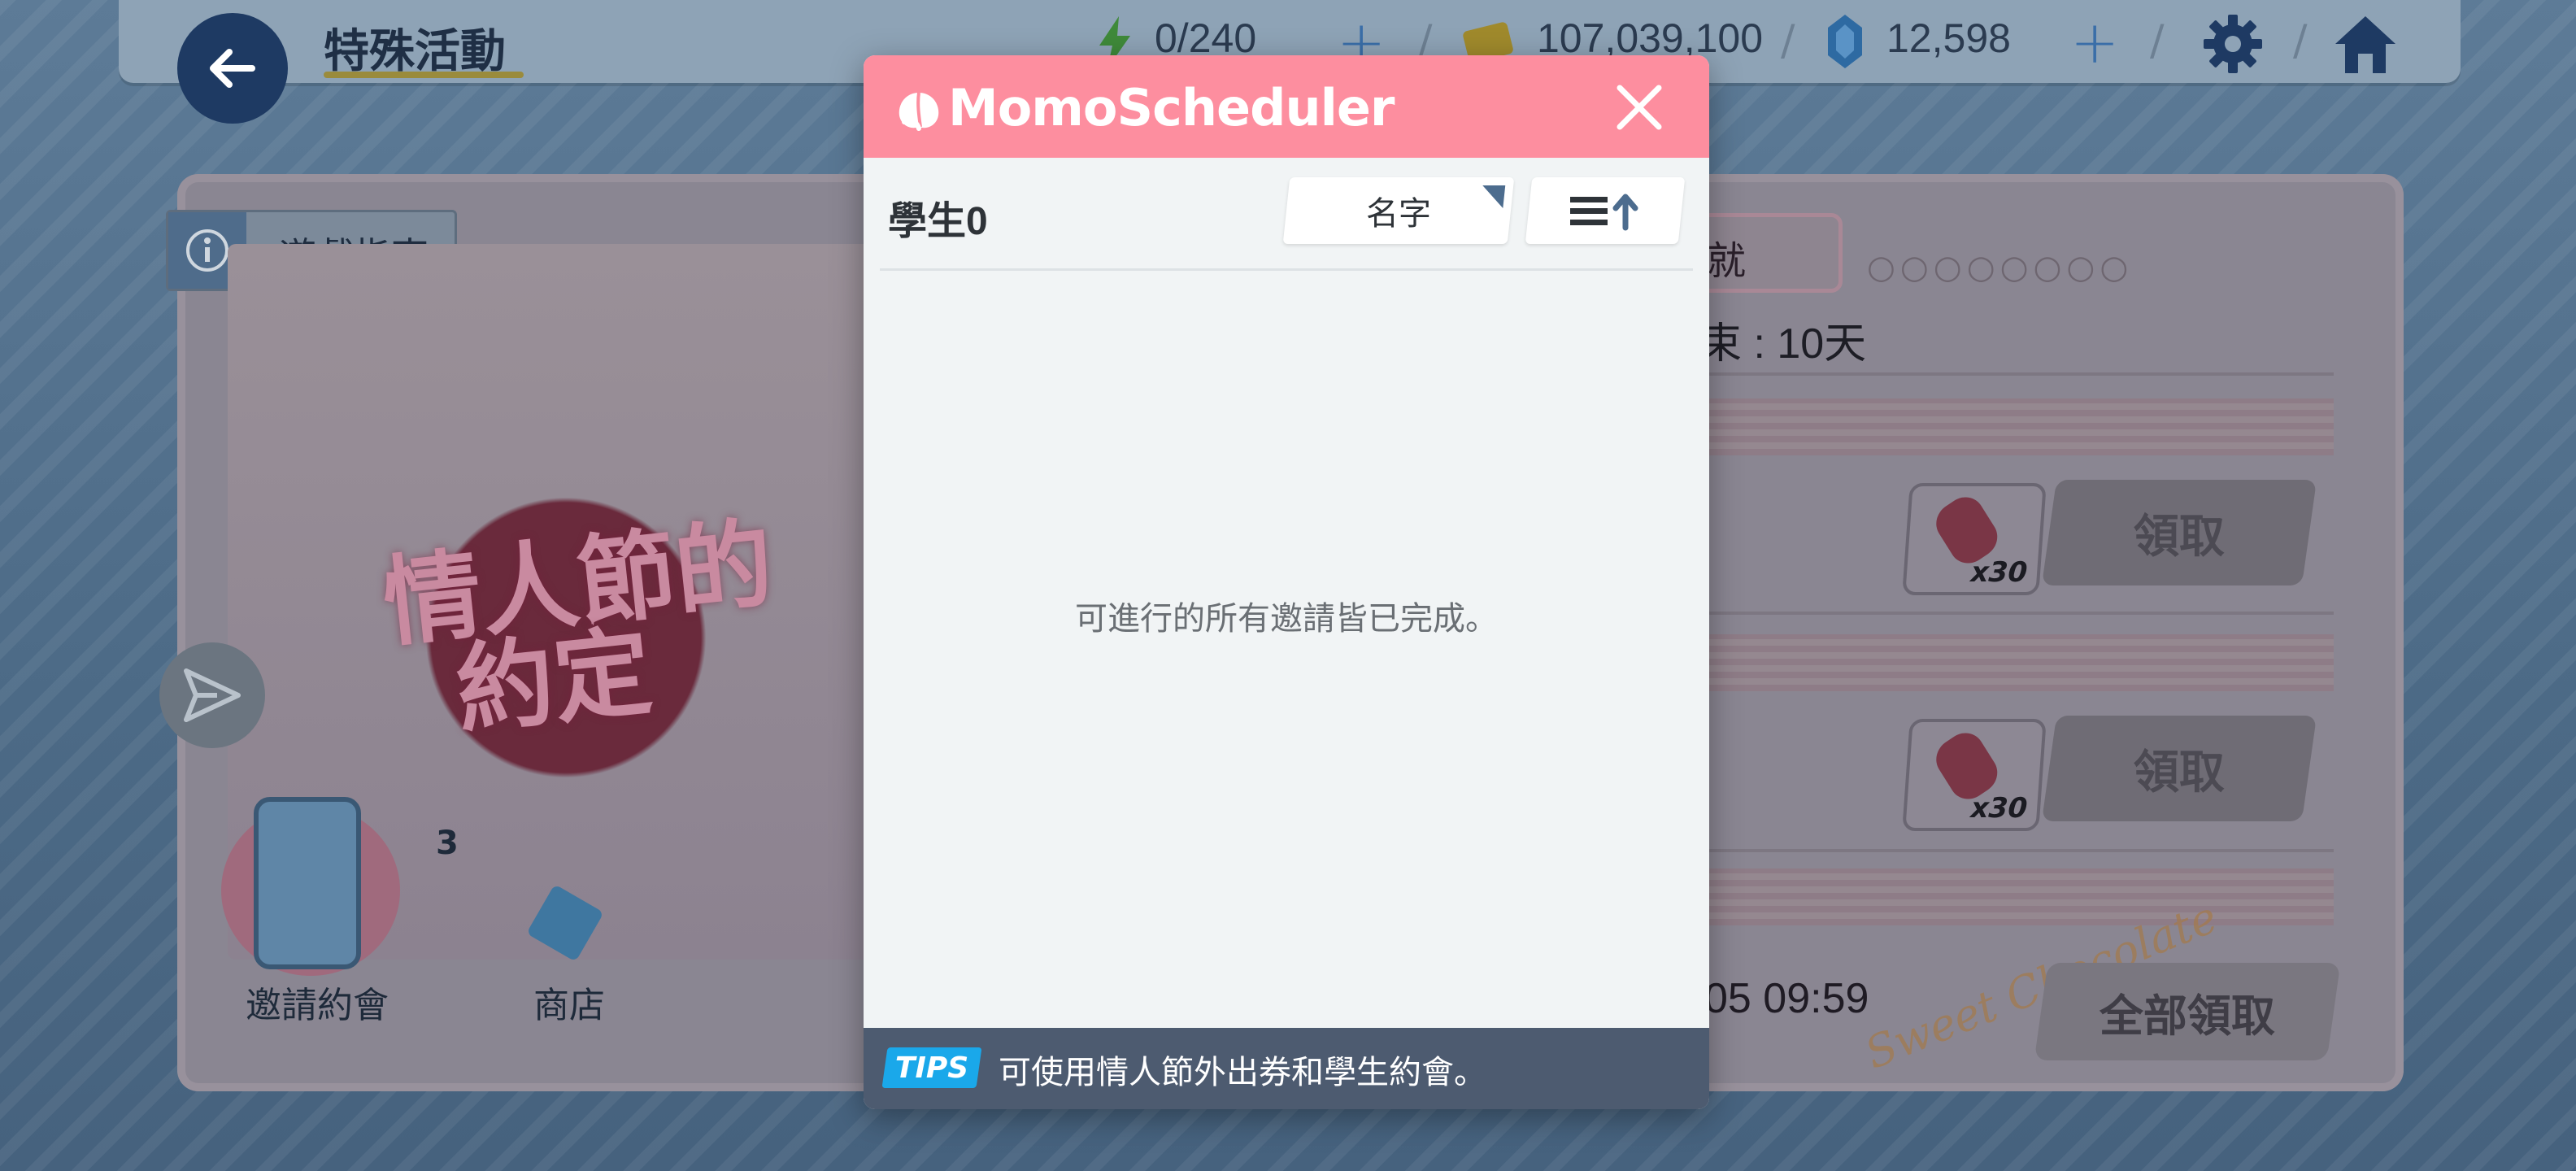  I want to click on back-button, so click(232, 68).